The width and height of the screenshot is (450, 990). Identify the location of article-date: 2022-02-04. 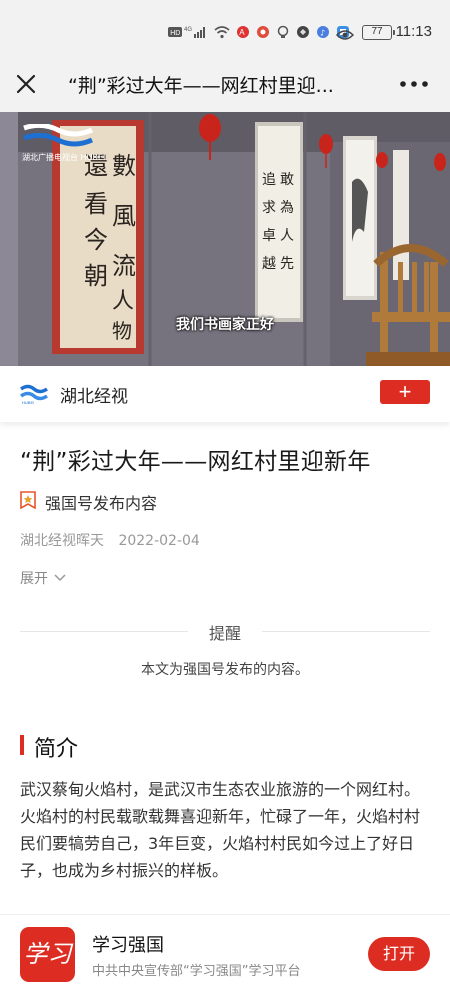
(159, 541).